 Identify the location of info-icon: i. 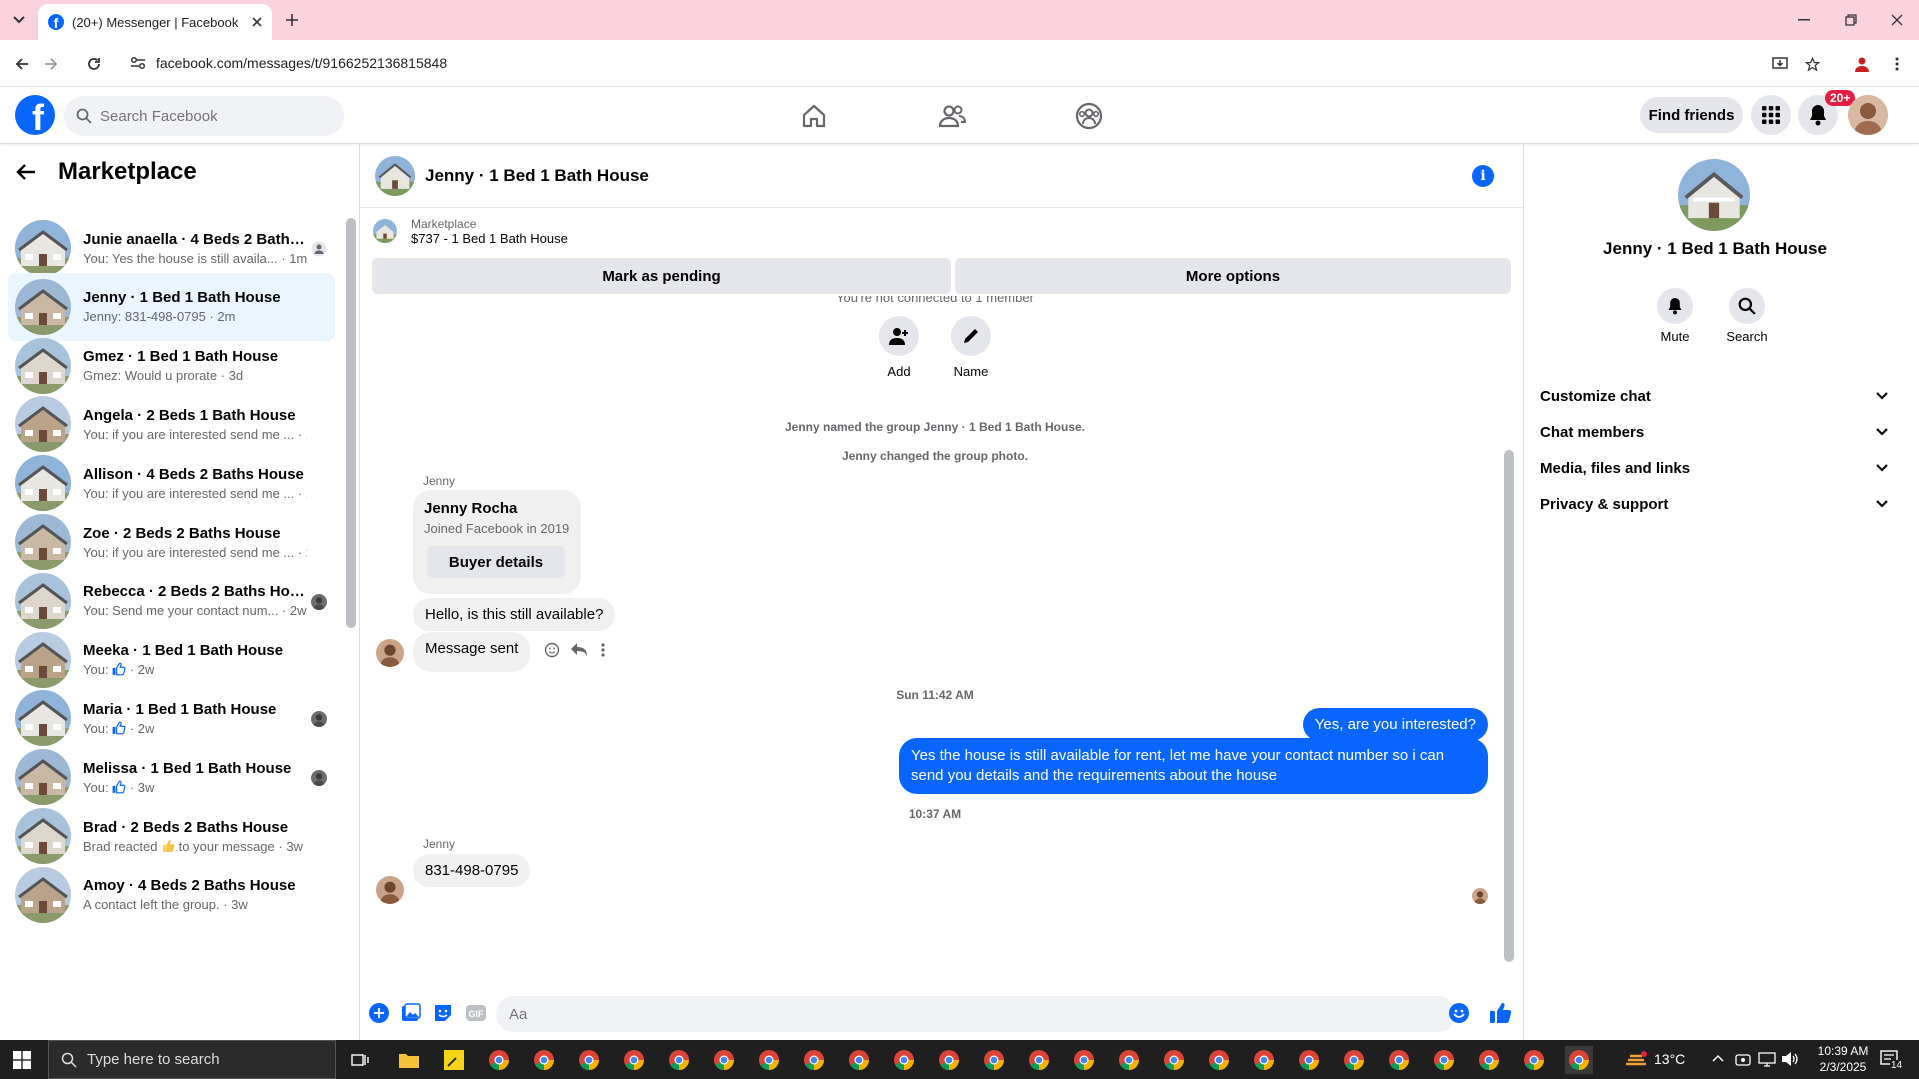
(1483, 176).